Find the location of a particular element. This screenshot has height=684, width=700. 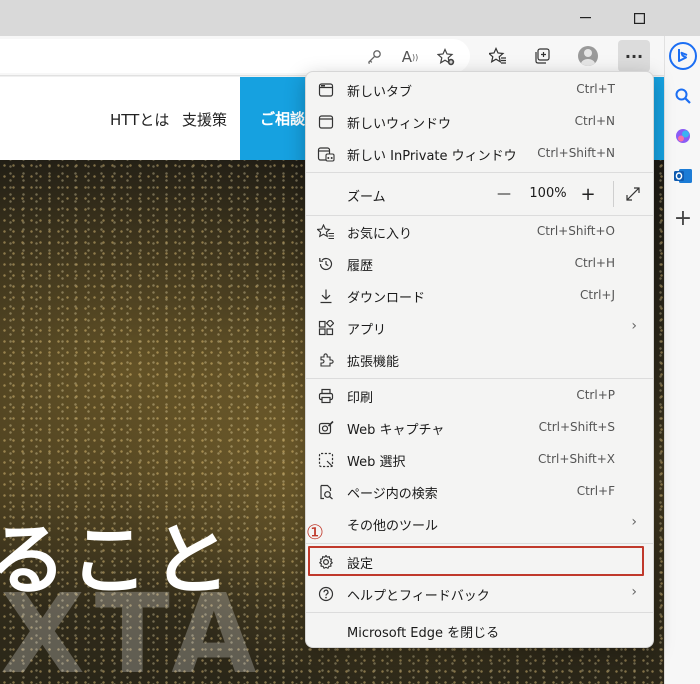

edge-sidebar: + is located at coordinates (682, 360).